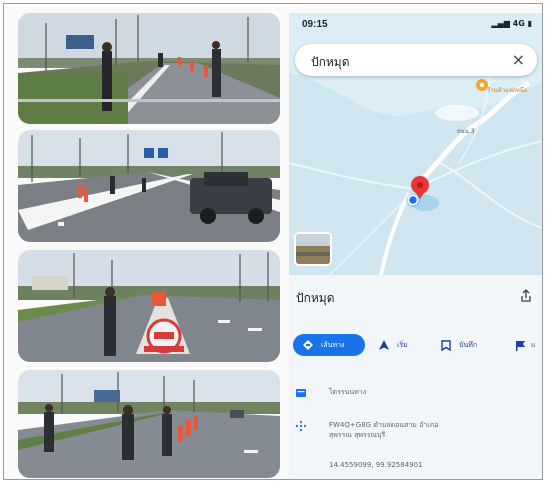 The width and height of the screenshot is (546, 483). I want to click on network-type: 4G, so click(518, 23).